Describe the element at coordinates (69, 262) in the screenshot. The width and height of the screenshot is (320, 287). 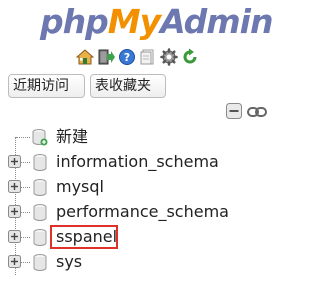
I see `database-name: sys` at that location.